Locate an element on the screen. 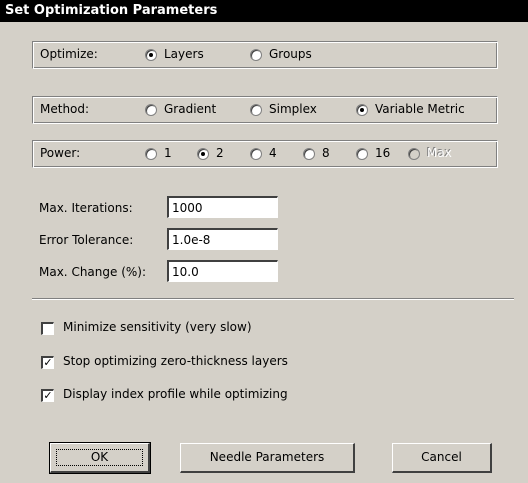 The width and height of the screenshot is (528, 483). error-tolerance-label: Error Tolerance: is located at coordinates (86, 240).